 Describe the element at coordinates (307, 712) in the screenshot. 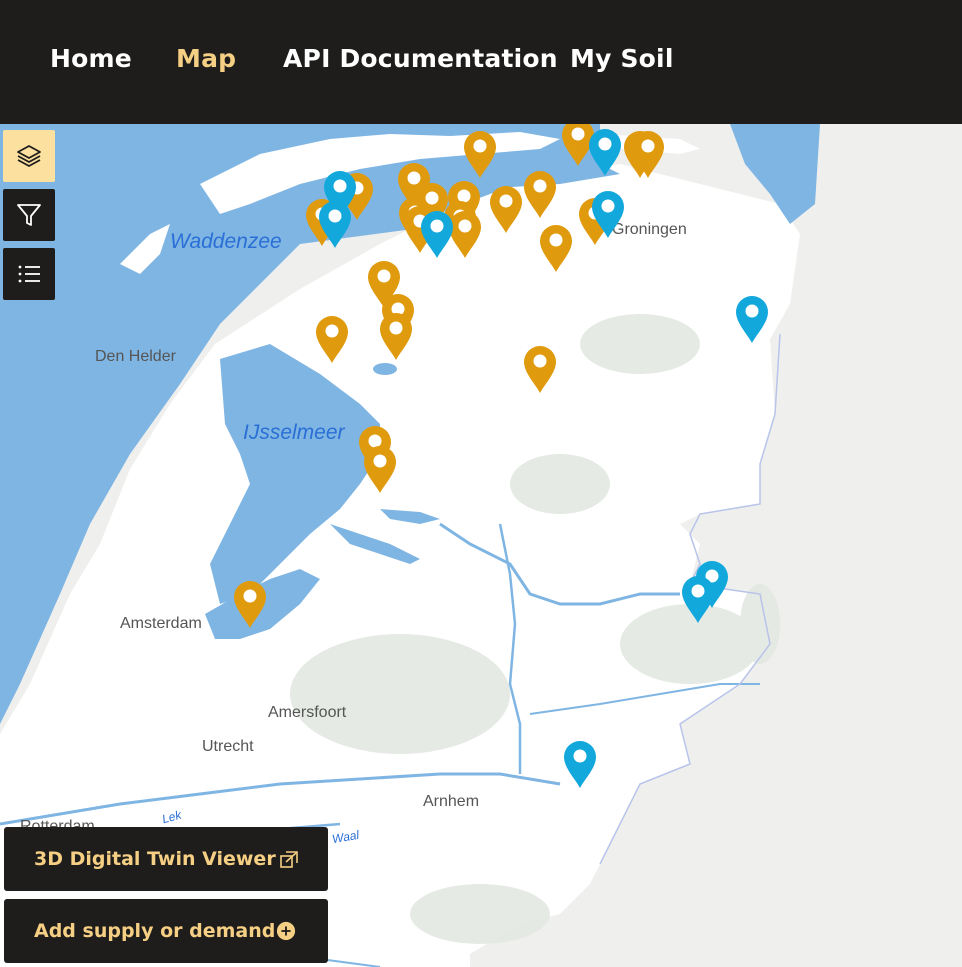

I see `label-amersfoort: Amersfoort` at that location.